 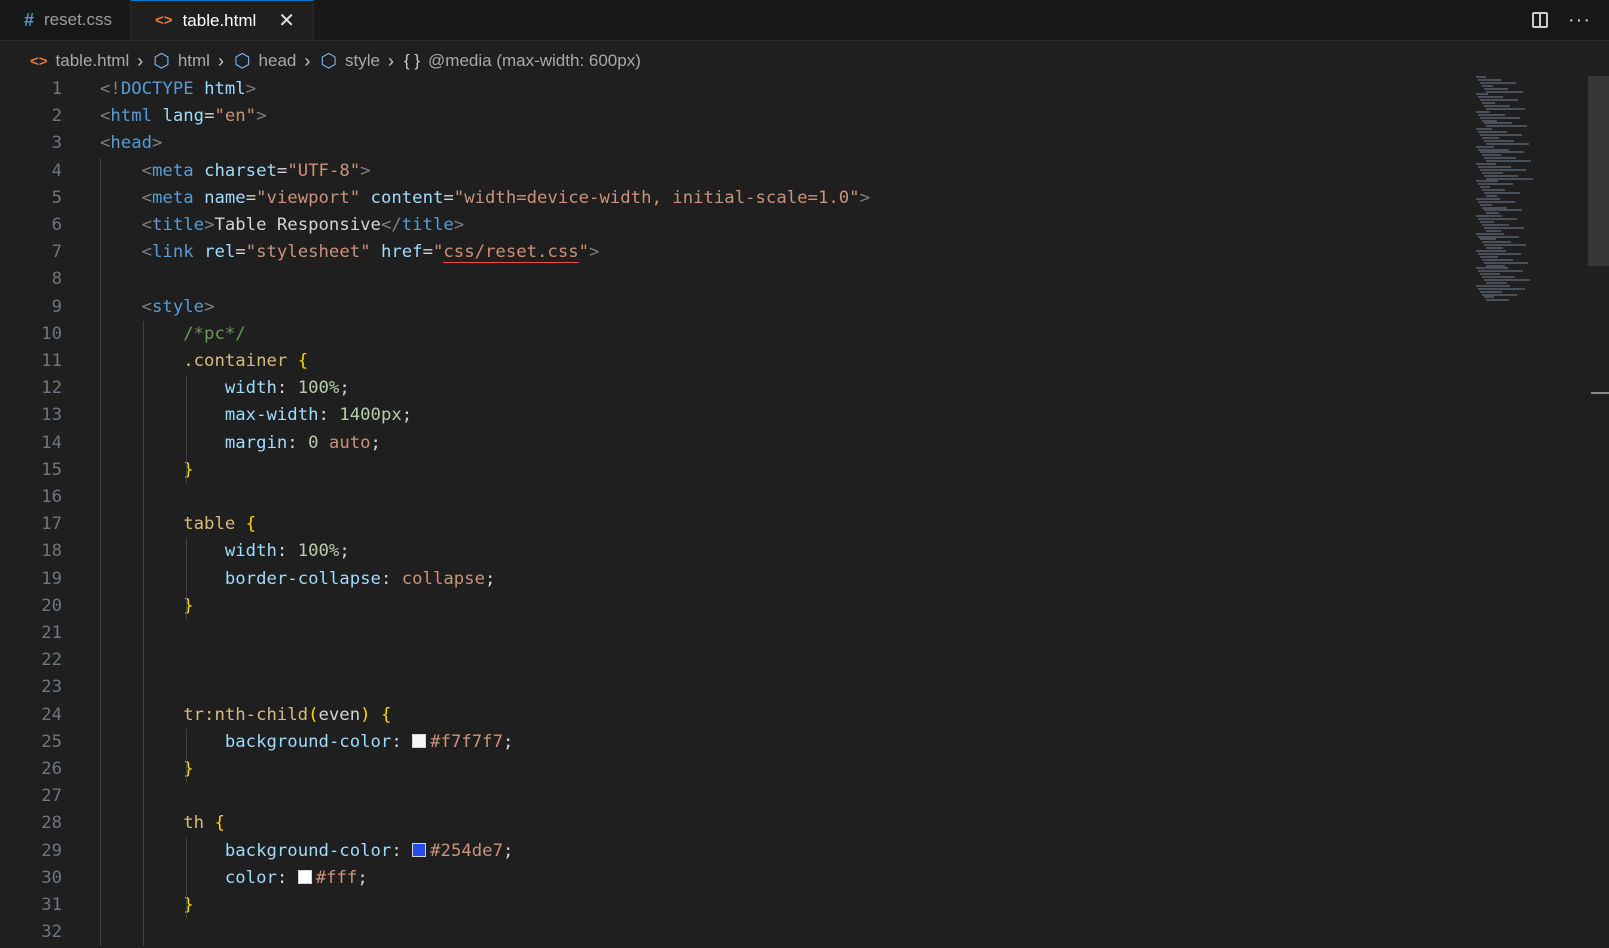 I want to click on breadcrumb-label: html, so click(x=193, y=60).